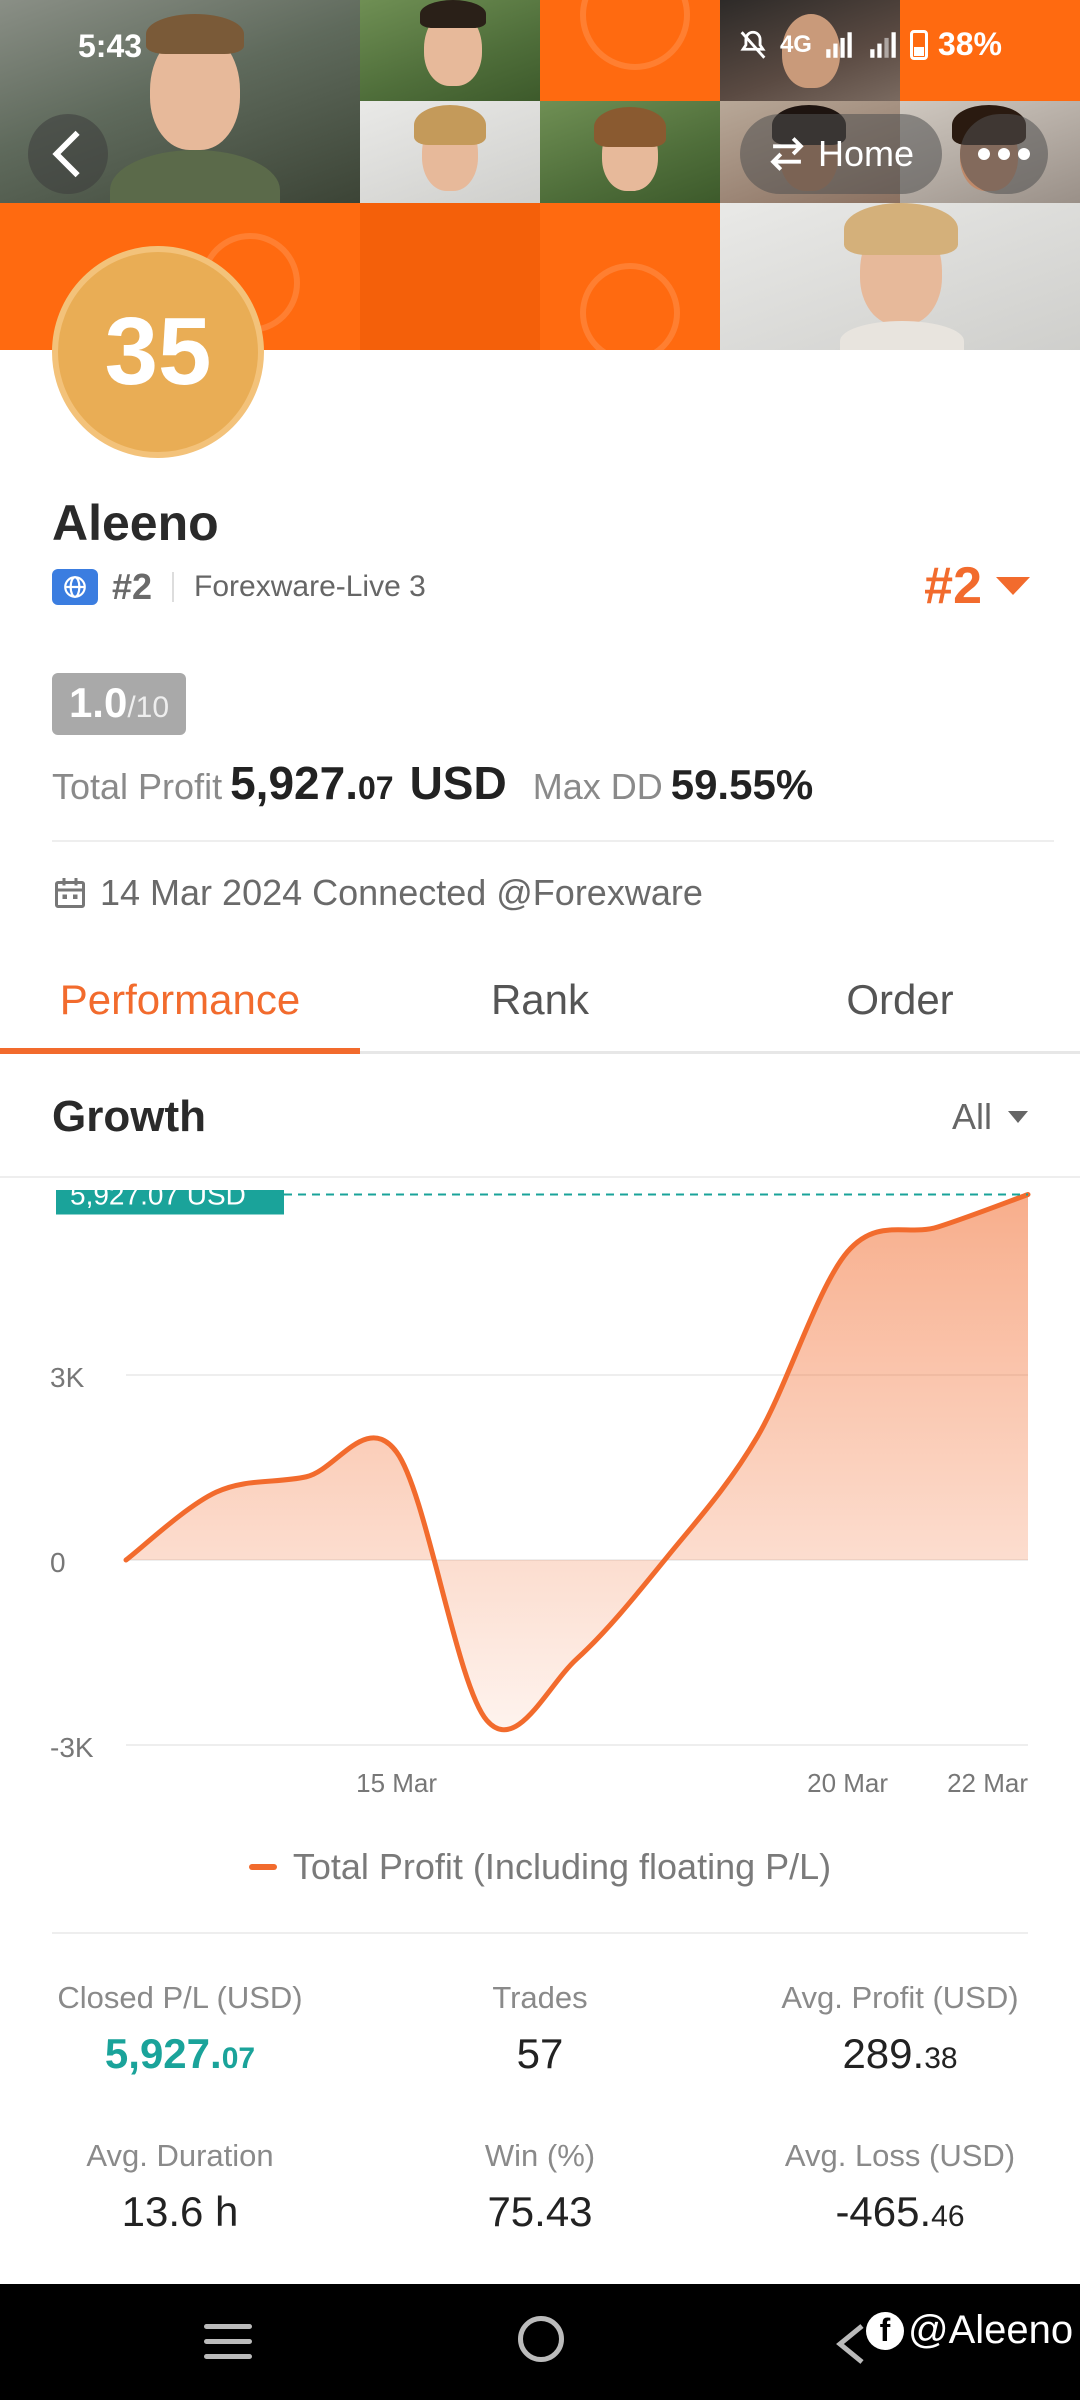  What do you see at coordinates (180, 2155) in the screenshot?
I see `stat-label: Avg. Duration` at bounding box center [180, 2155].